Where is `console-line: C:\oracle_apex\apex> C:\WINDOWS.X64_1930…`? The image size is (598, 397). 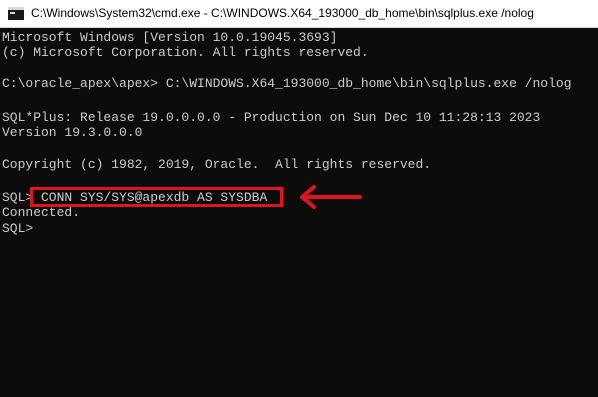 console-line: C:\oracle_apex\apex> C:\WINDOWS.X64_1930… is located at coordinates (287, 83).